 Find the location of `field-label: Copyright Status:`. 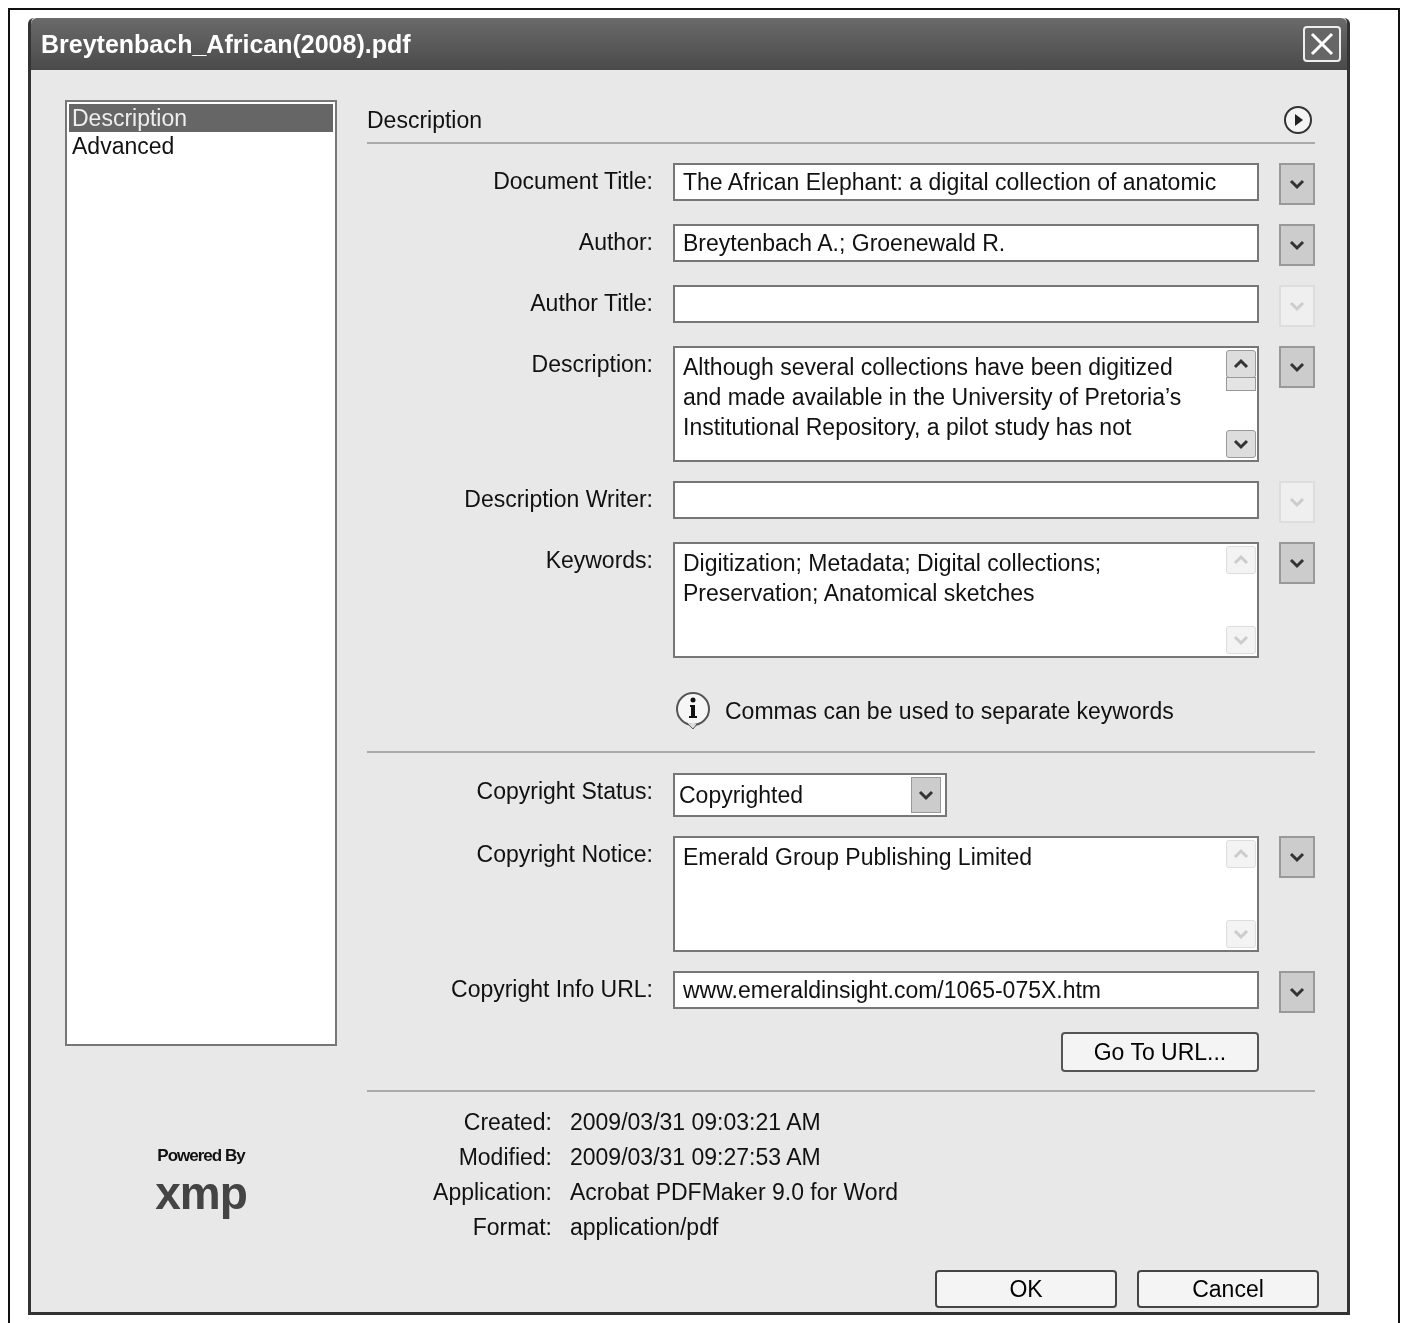

field-label: Copyright Status: is located at coordinates (564, 791).